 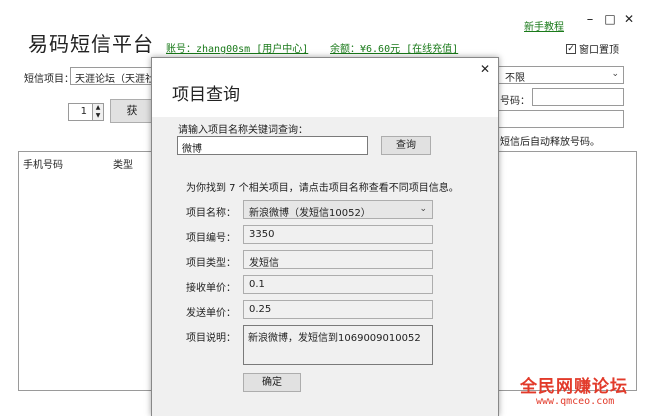 What do you see at coordinates (406, 145) in the screenshot?
I see `query-button: 查询` at bounding box center [406, 145].